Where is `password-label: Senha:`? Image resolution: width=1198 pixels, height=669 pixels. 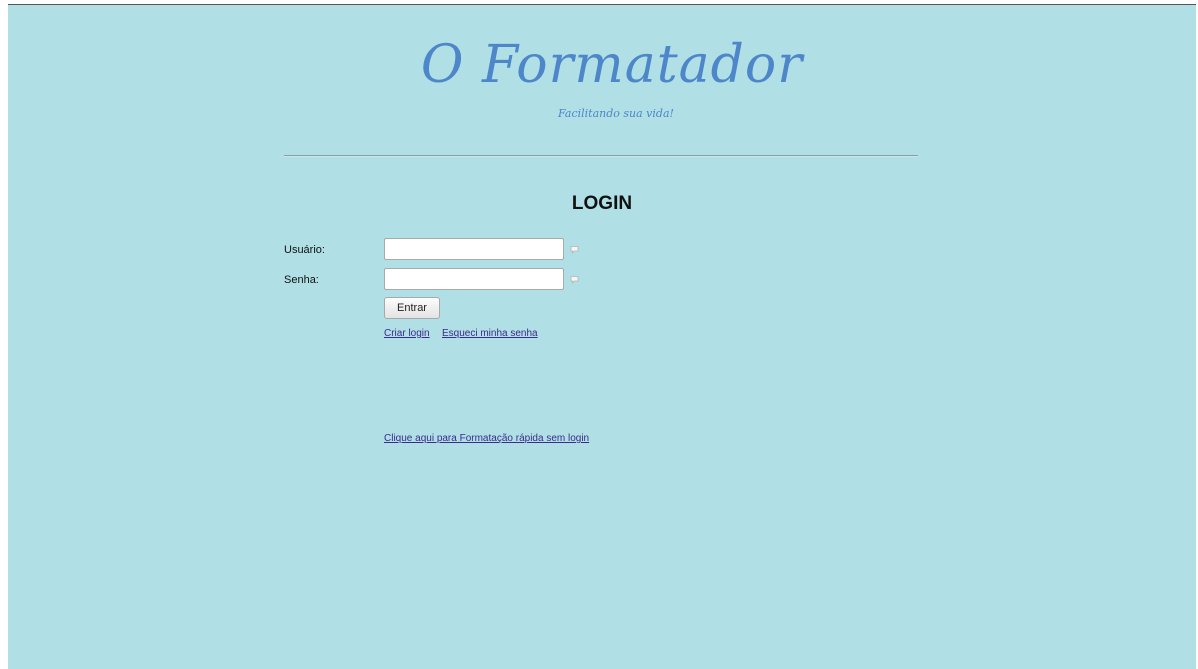
password-label: Senha: is located at coordinates (301, 280).